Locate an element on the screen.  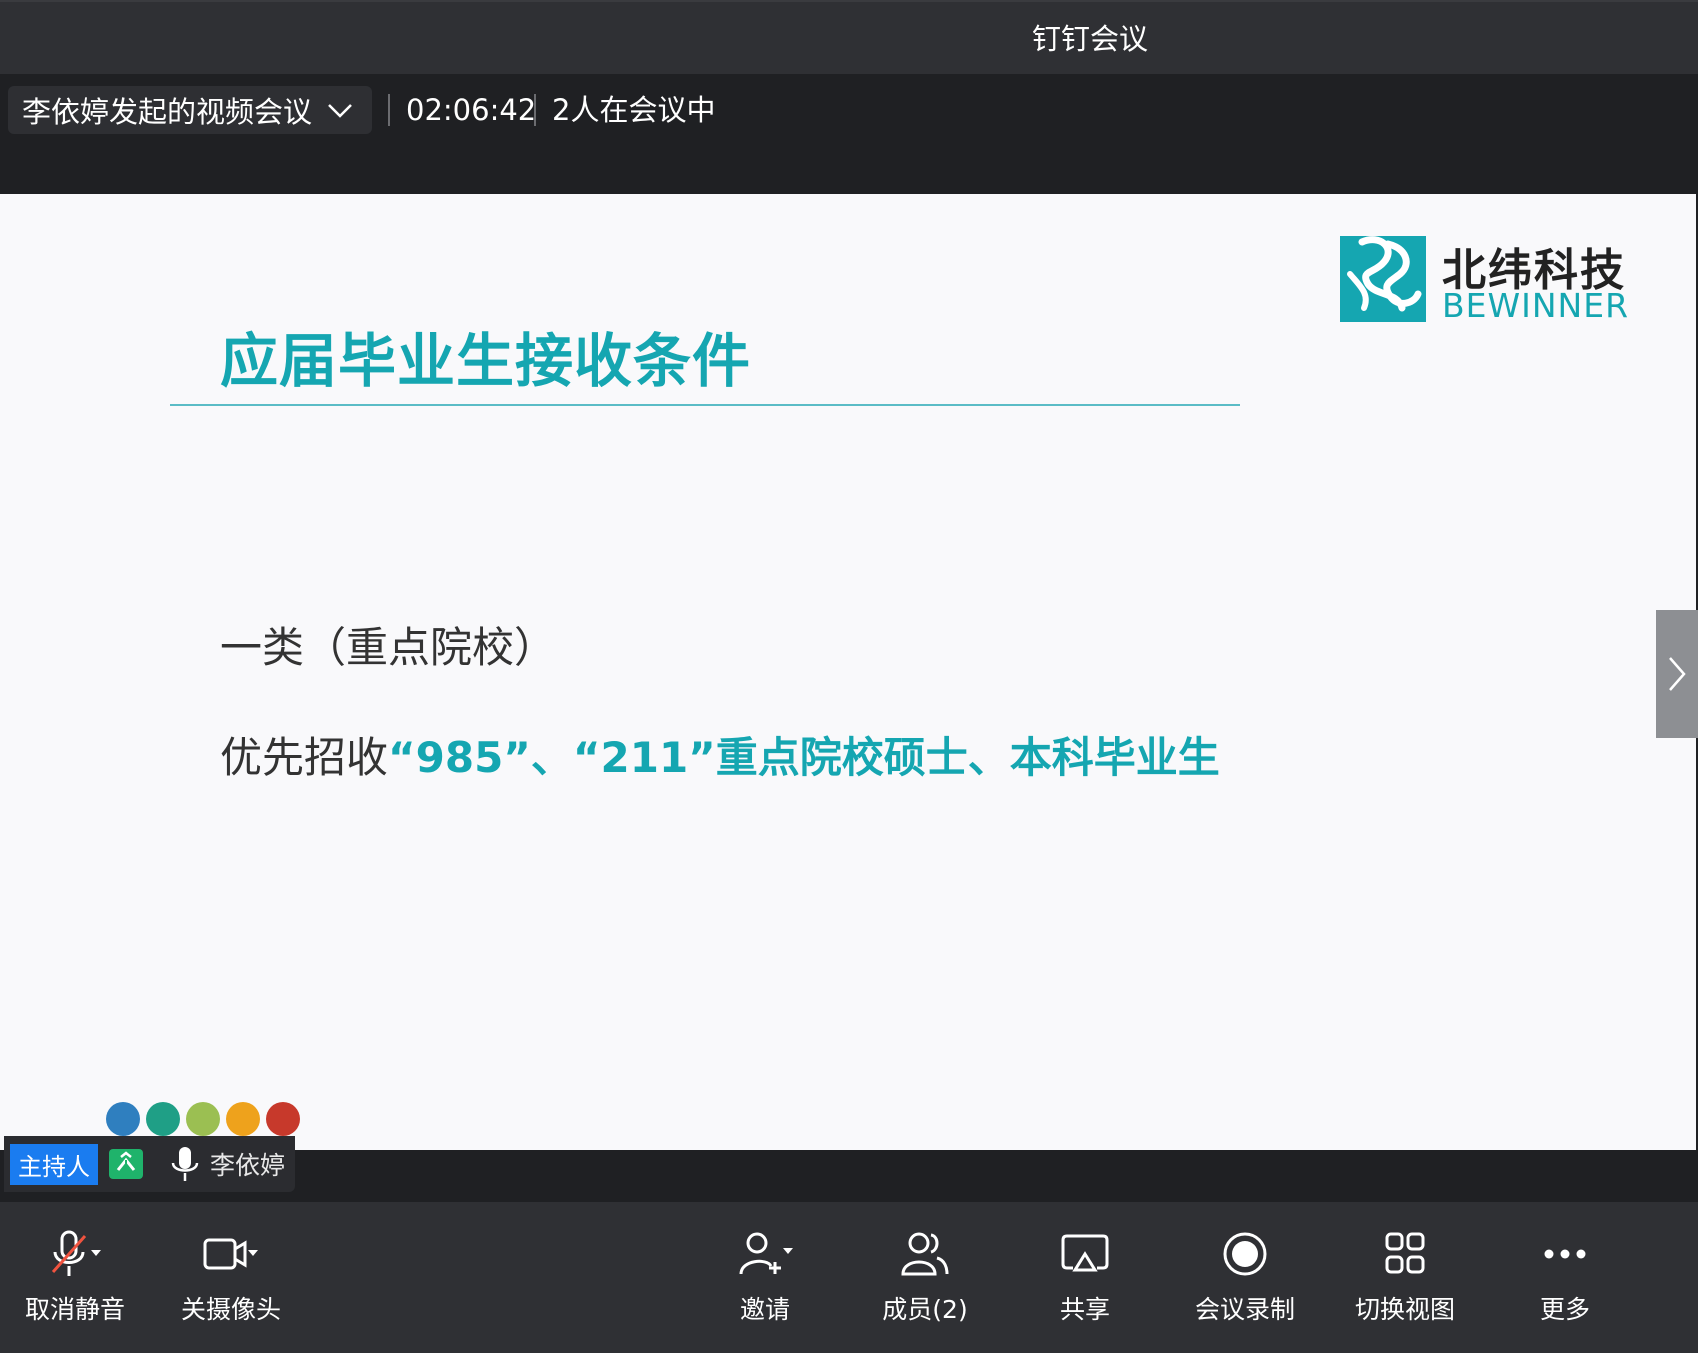
slide-category: 一类（重点院校） is located at coordinates (388, 647).